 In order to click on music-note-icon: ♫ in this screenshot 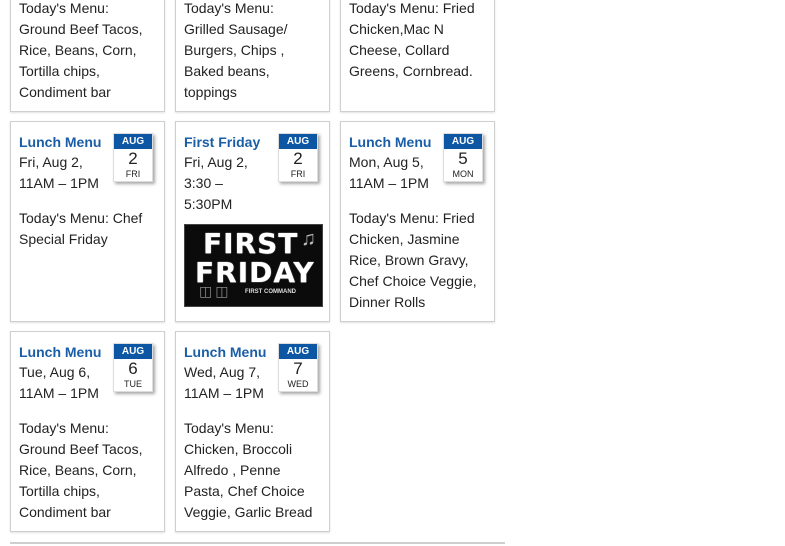, I will do `click(308, 239)`.